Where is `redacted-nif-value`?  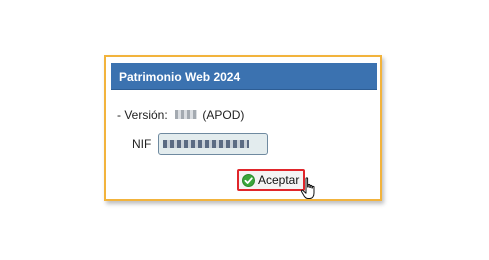
redacted-nif-value is located at coordinates (206, 144).